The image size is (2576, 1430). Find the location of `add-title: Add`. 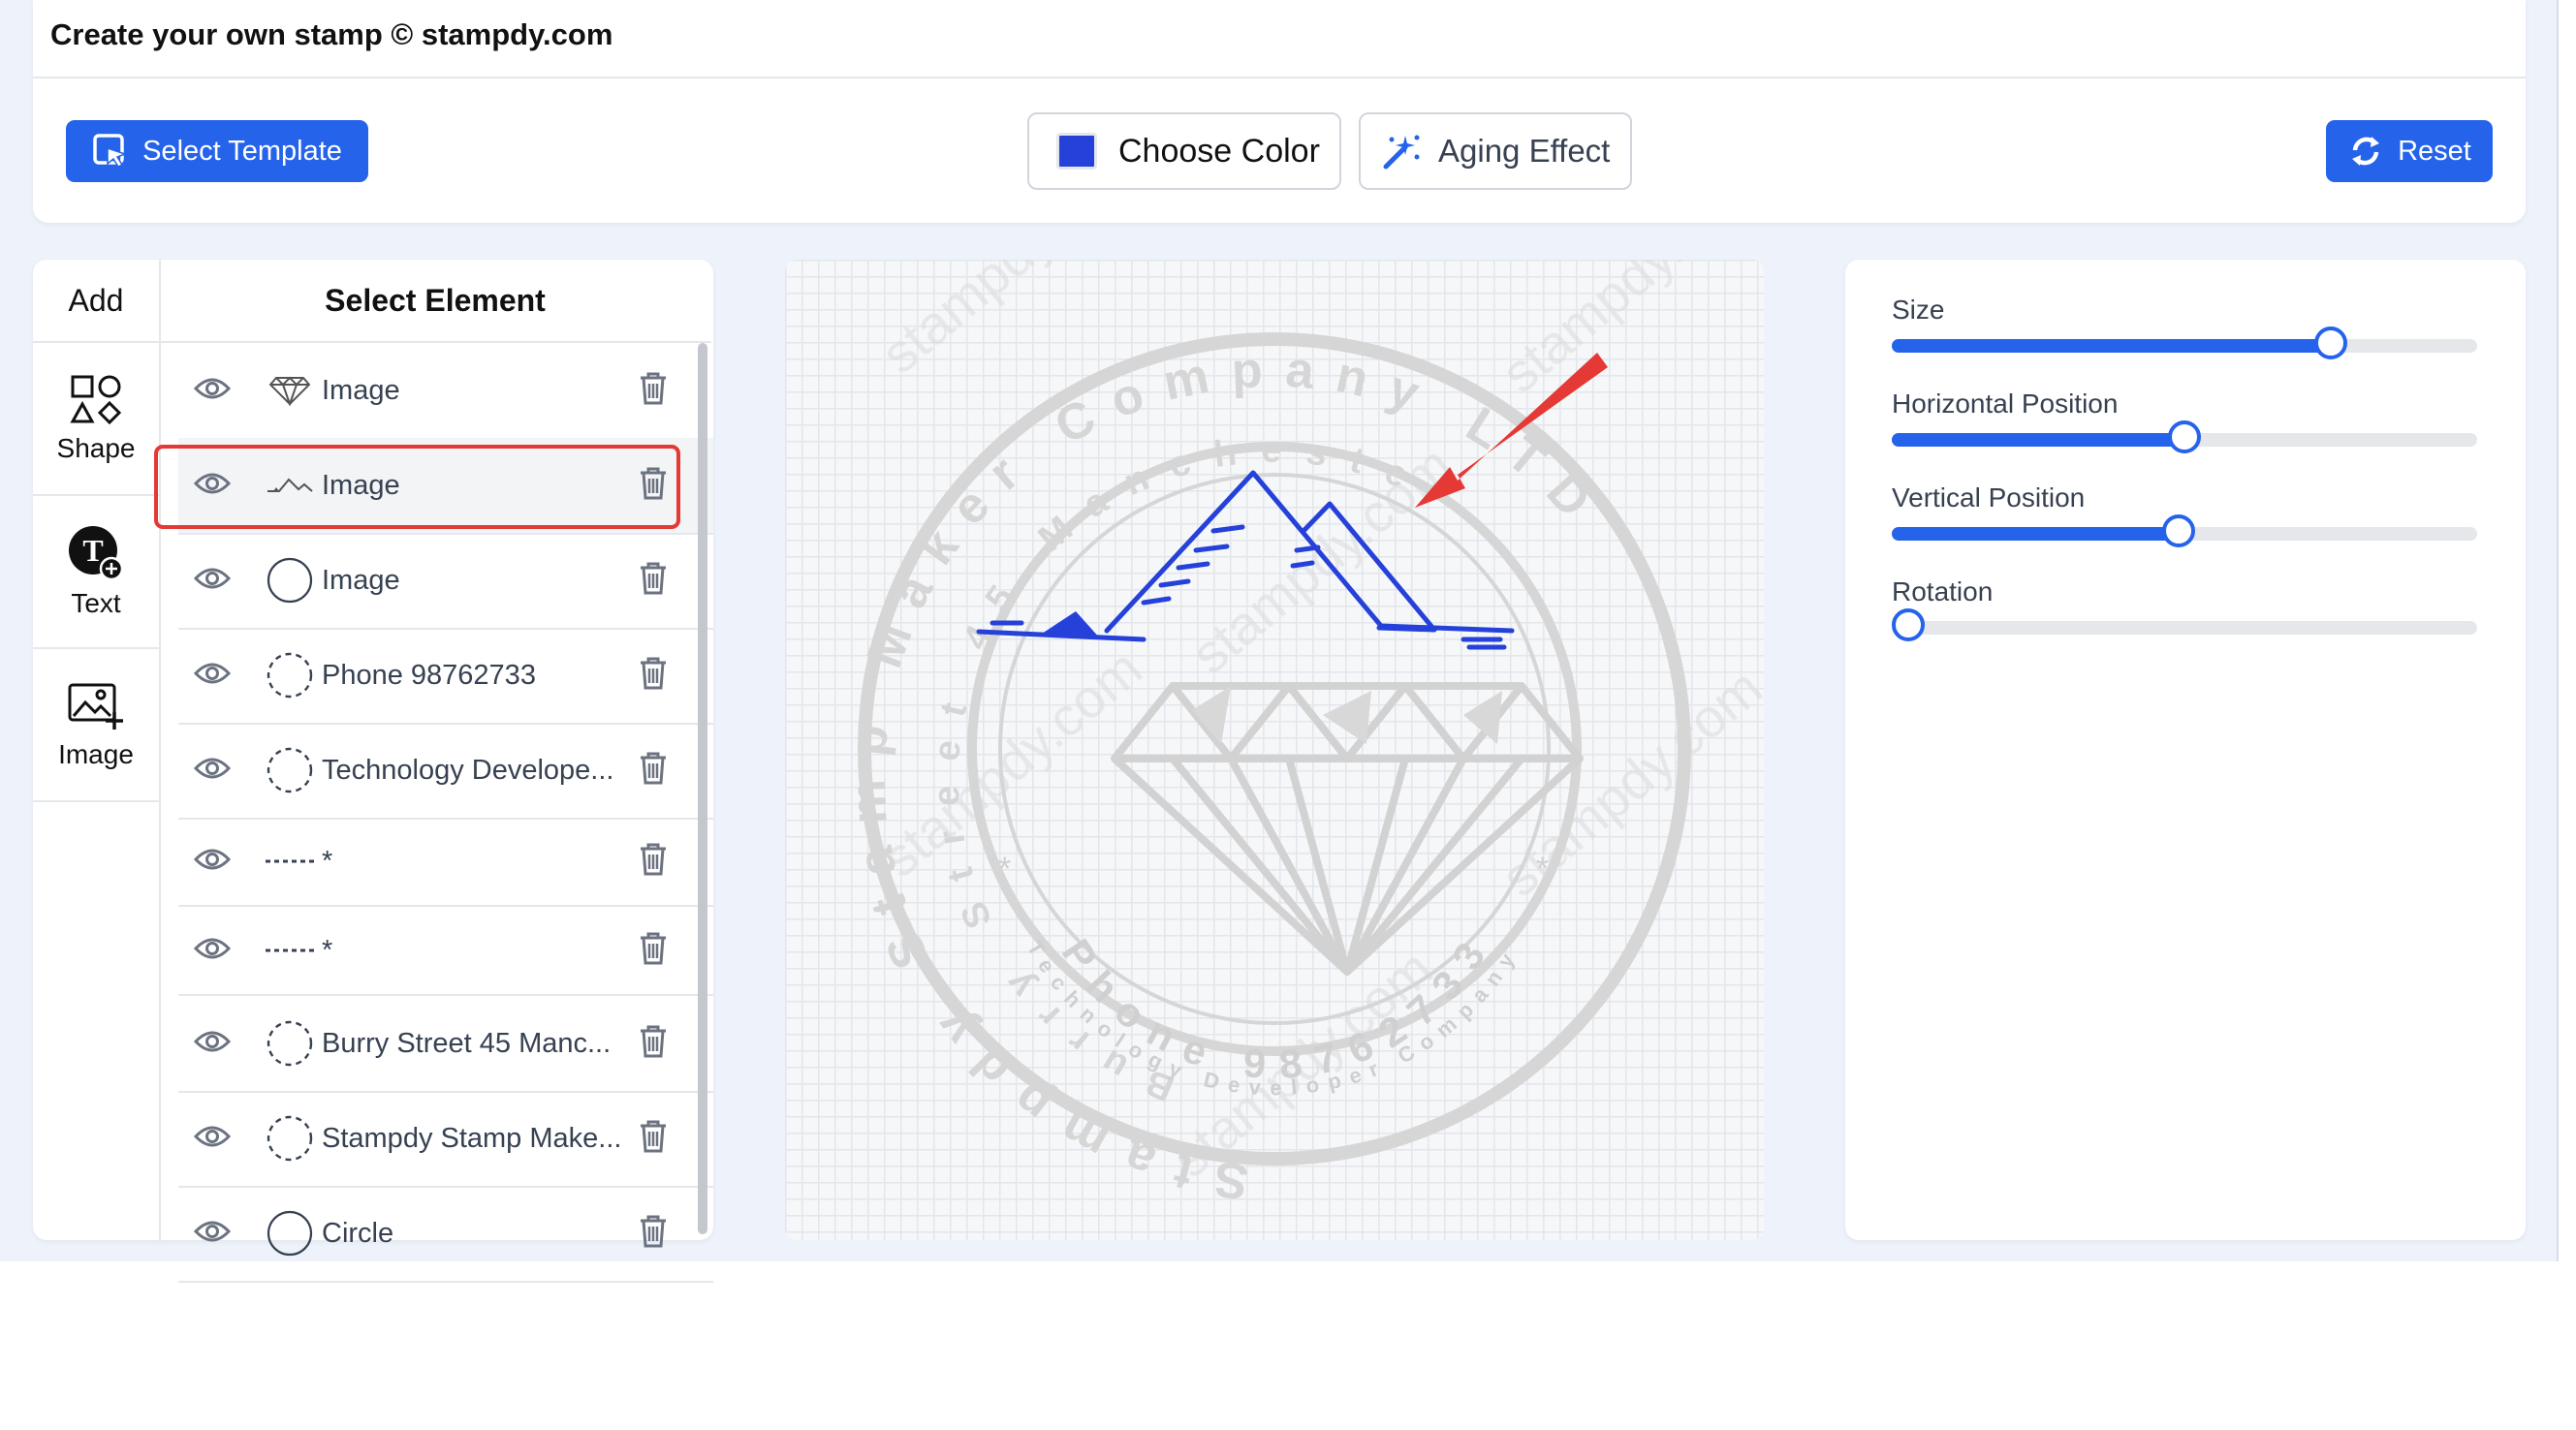

add-title: Add is located at coordinates (96, 301).